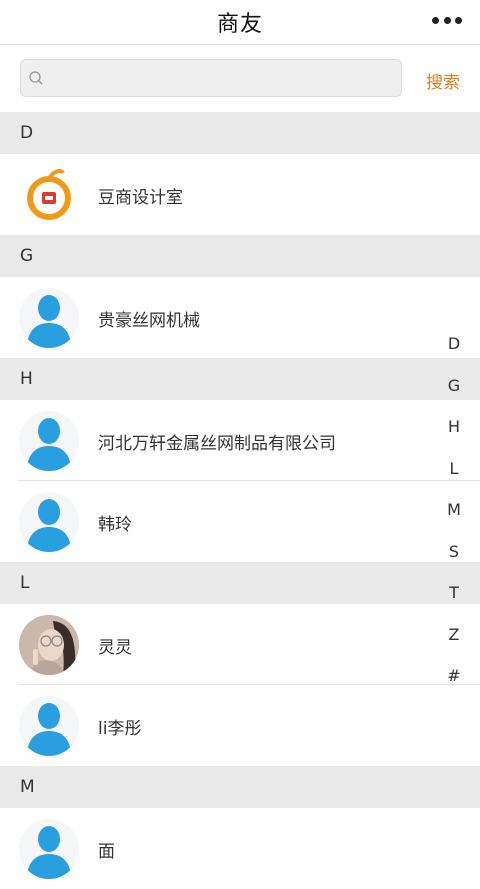  Describe the element at coordinates (106, 852) in the screenshot. I see `contact-name: 面` at that location.